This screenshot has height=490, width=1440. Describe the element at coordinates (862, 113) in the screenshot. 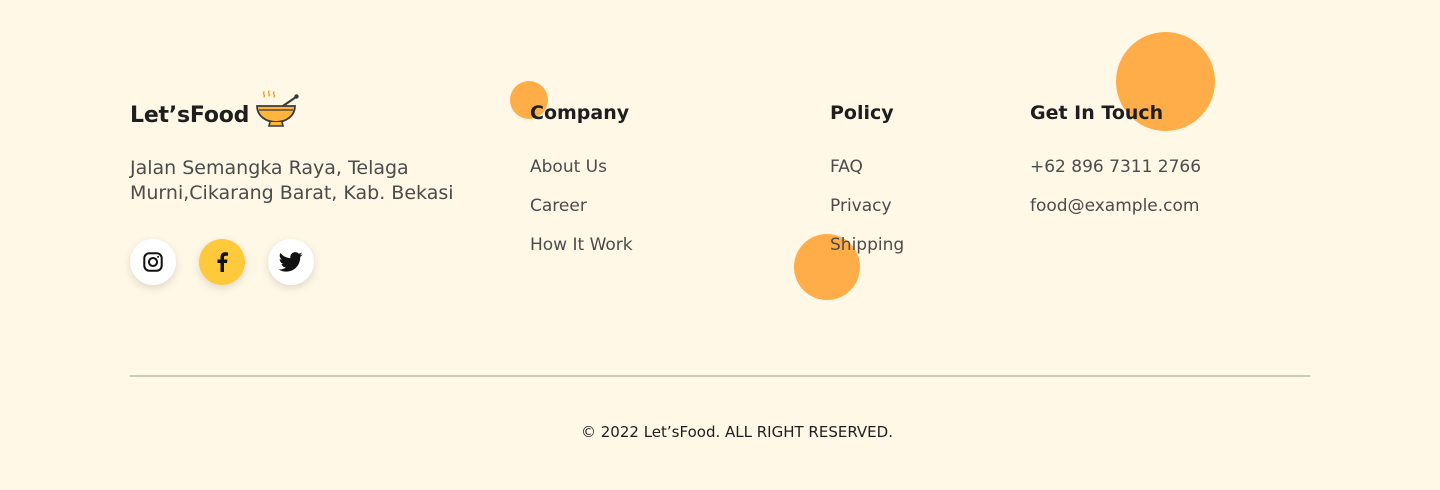

I see `policy-heading: Policy` at that location.